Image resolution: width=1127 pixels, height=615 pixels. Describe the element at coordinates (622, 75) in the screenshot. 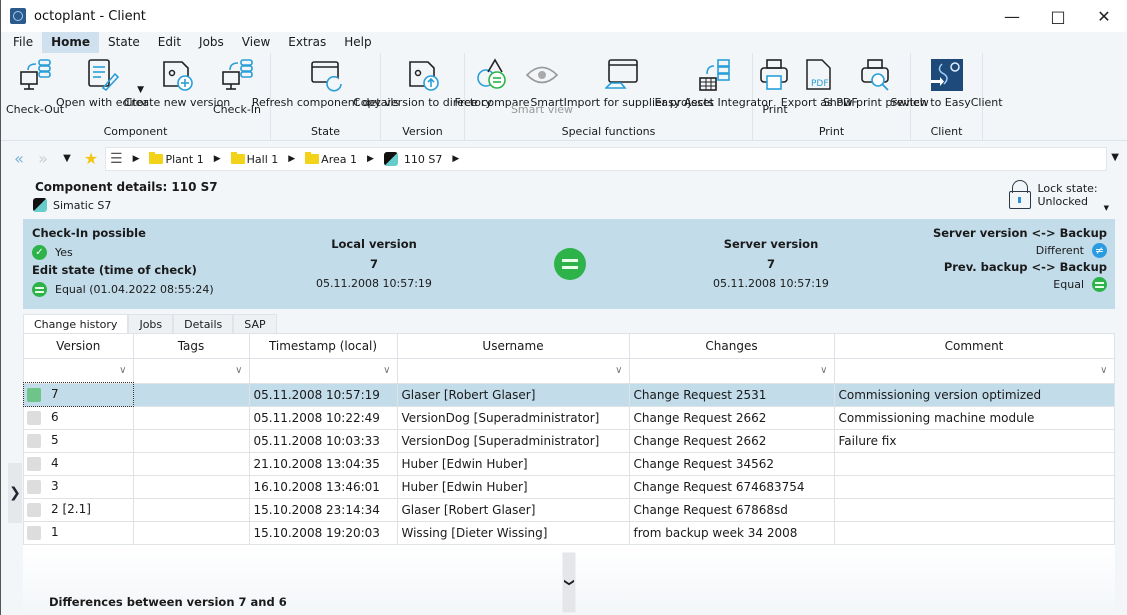

I see `smartimport-icon` at that location.